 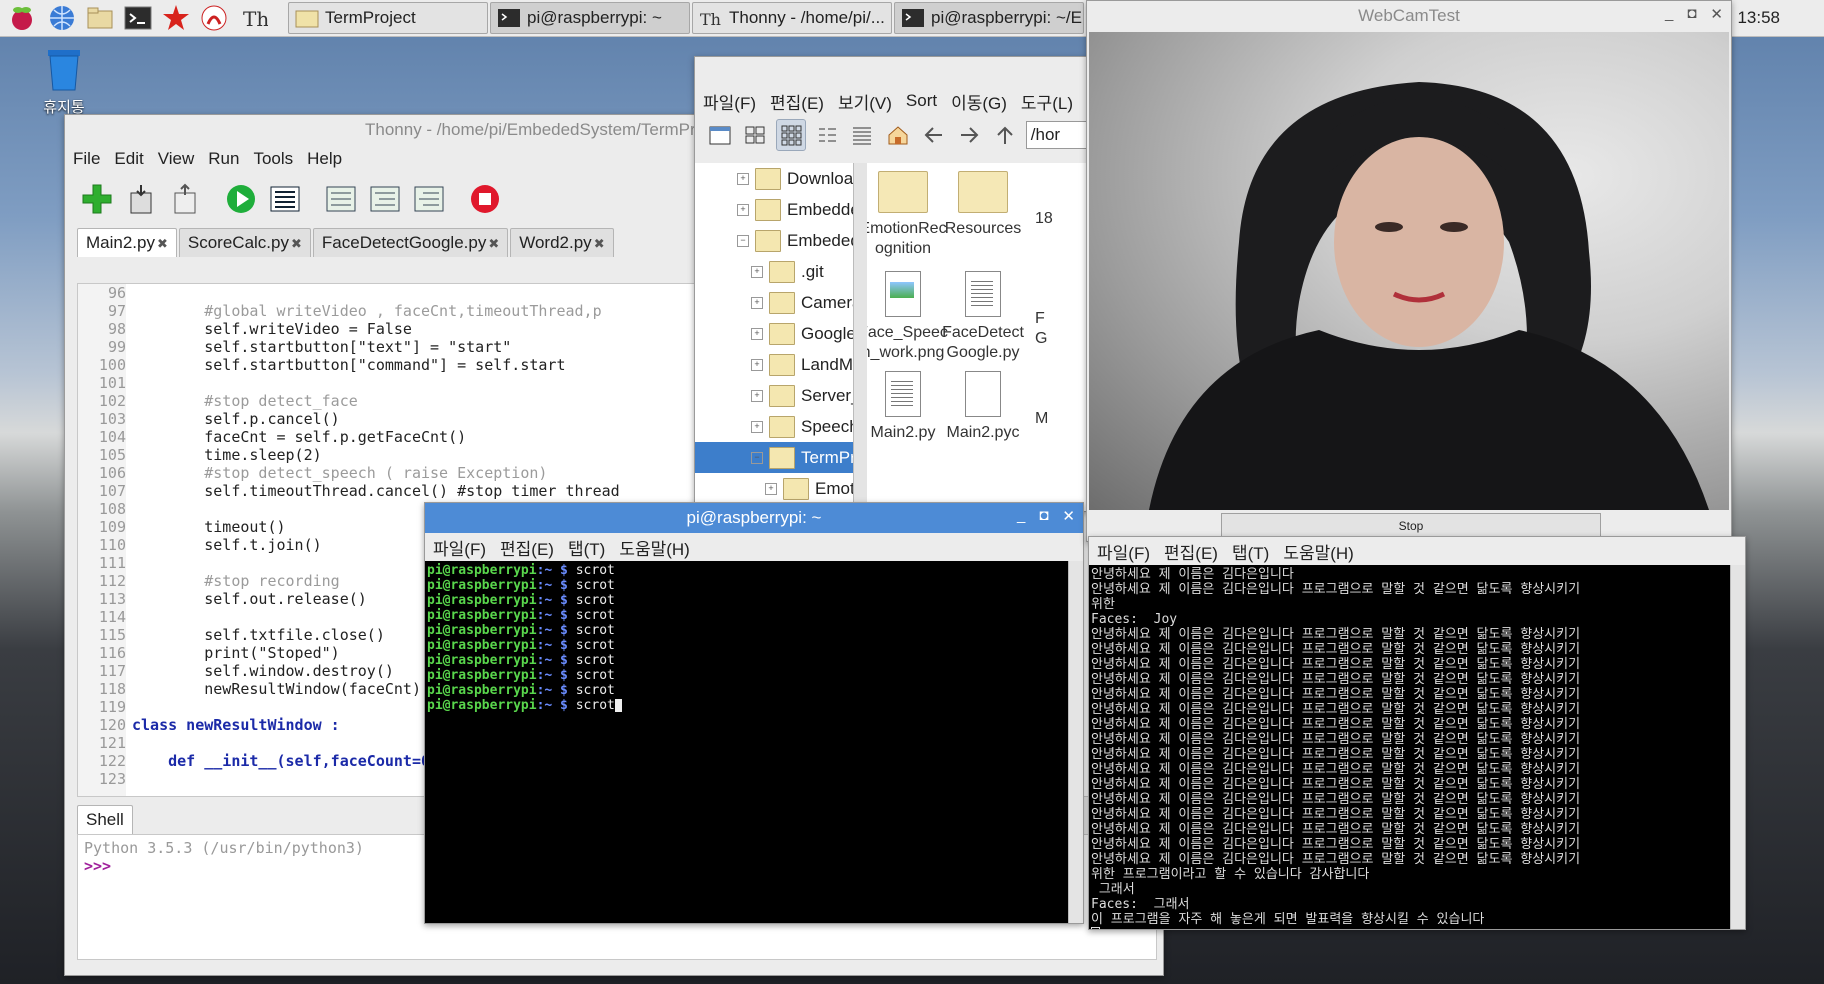 What do you see at coordinates (562, 242) in the screenshot?
I see `tab-word2: Word2.py ✖` at bounding box center [562, 242].